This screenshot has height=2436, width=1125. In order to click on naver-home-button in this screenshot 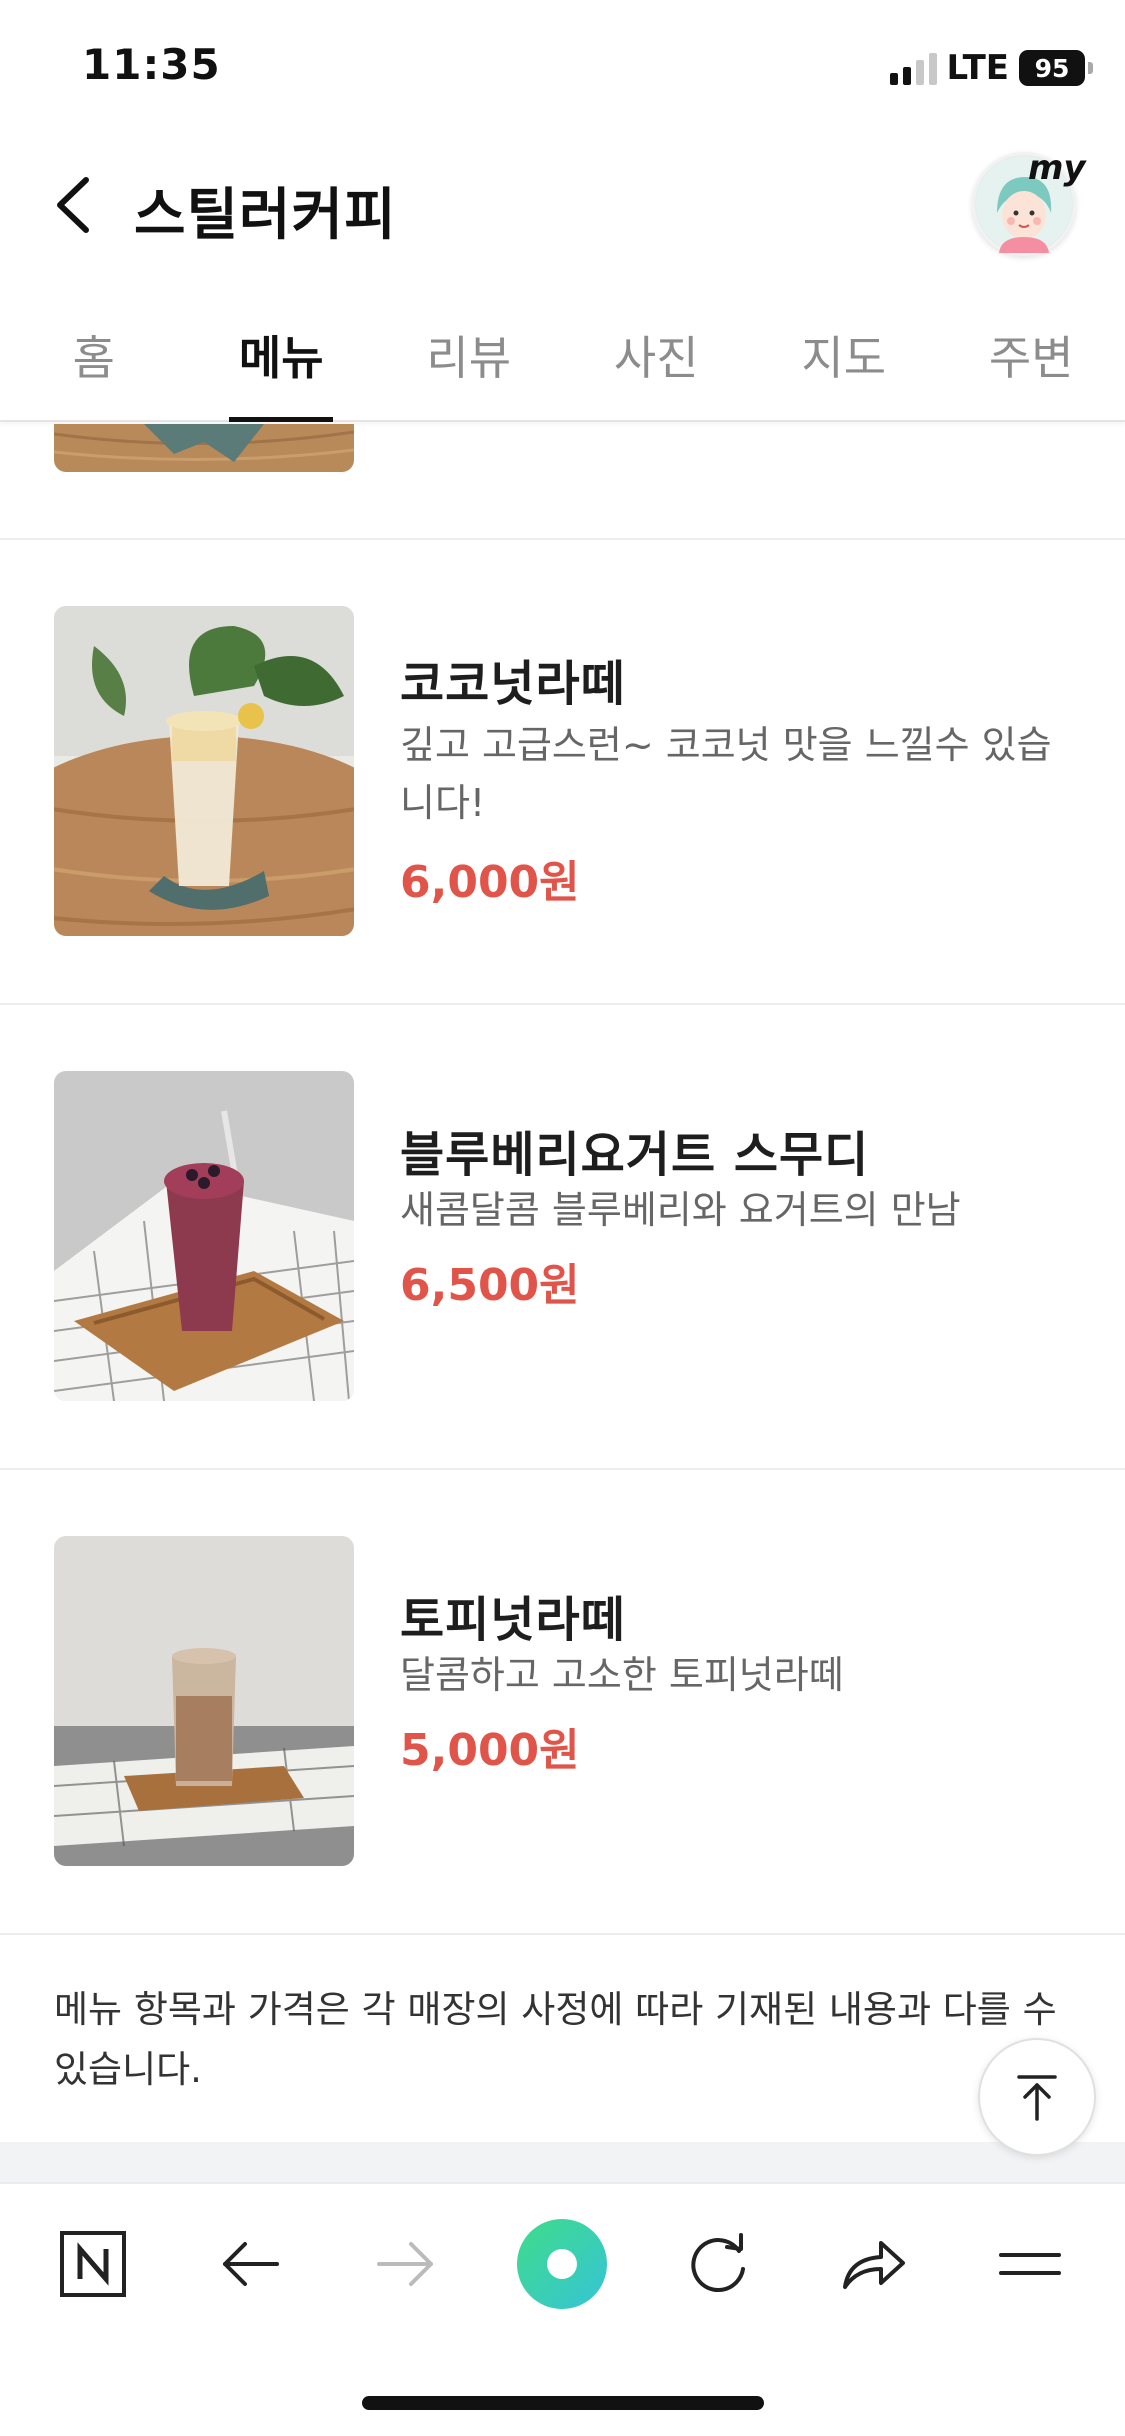, I will do `click(93, 2264)`.